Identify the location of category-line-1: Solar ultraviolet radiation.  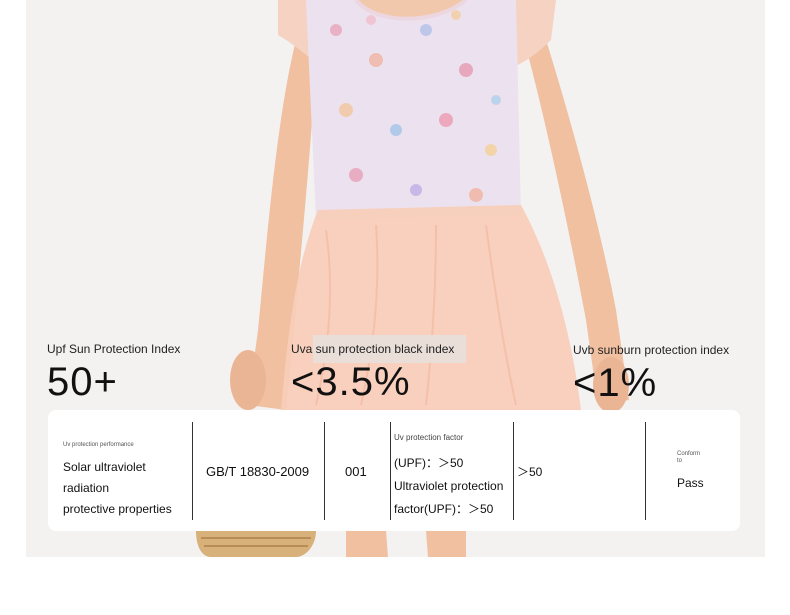
(104, 477).